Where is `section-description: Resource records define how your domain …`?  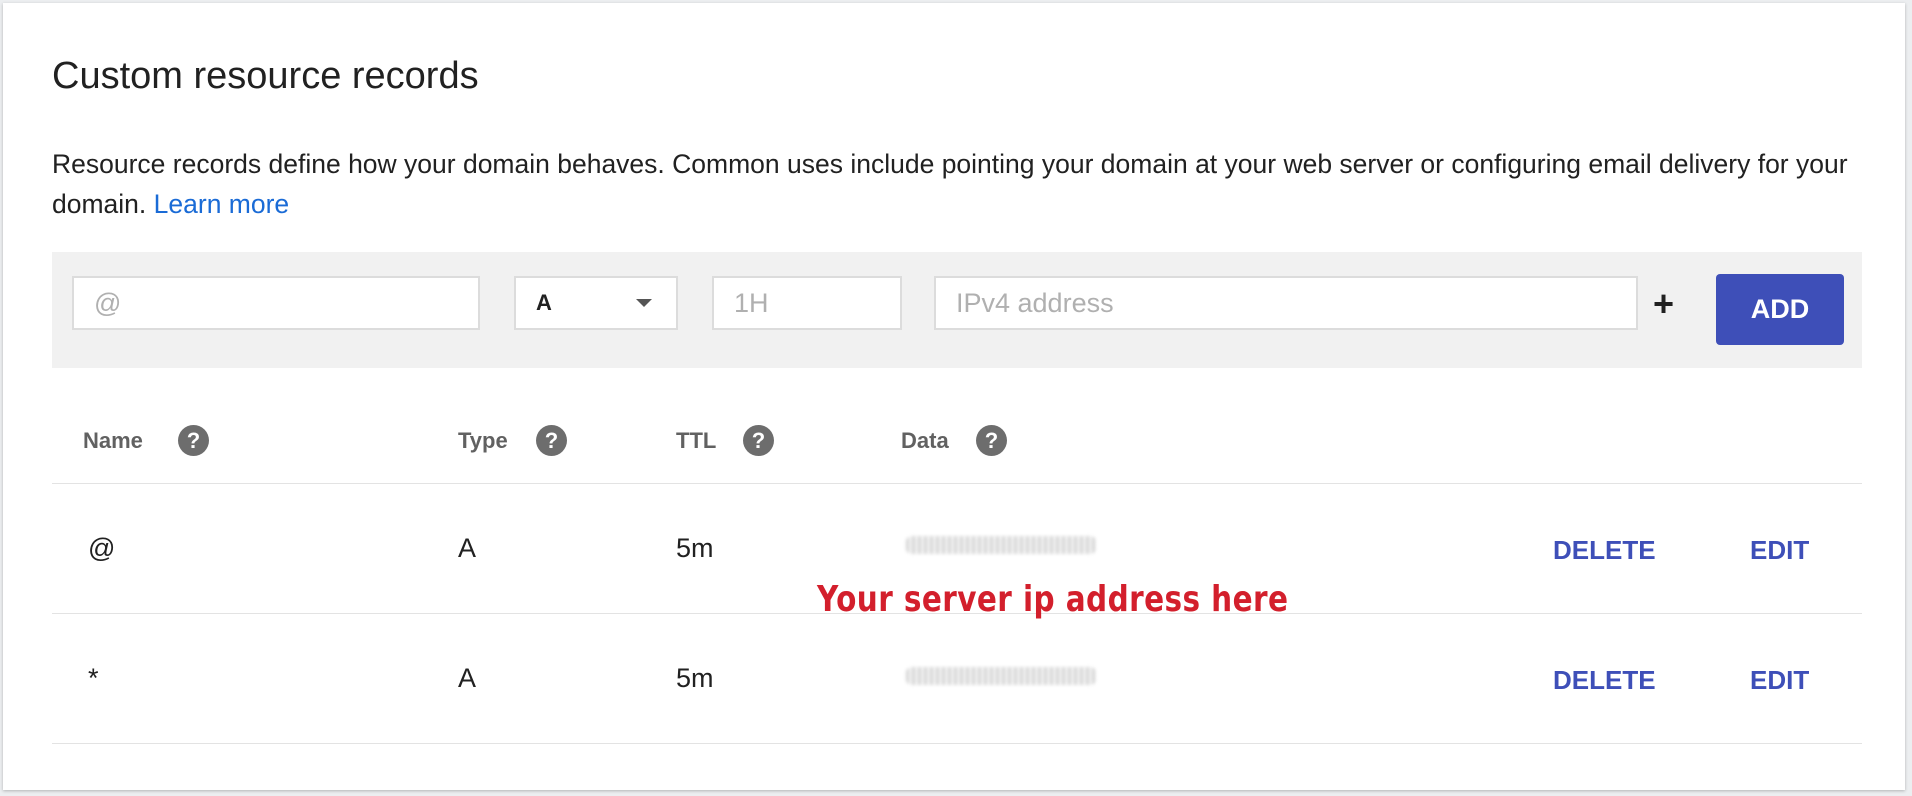 section-description: Resource records define how your domain … is located at coordinates (952, 184).